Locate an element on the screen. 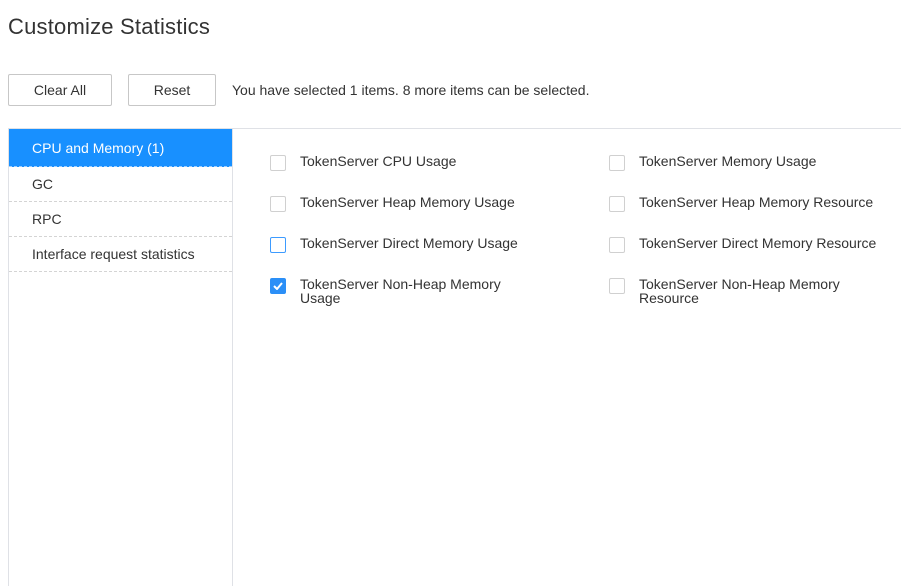  option-cpu-usage: TokenServer CPU Usage is located at coordinates (363, 162).